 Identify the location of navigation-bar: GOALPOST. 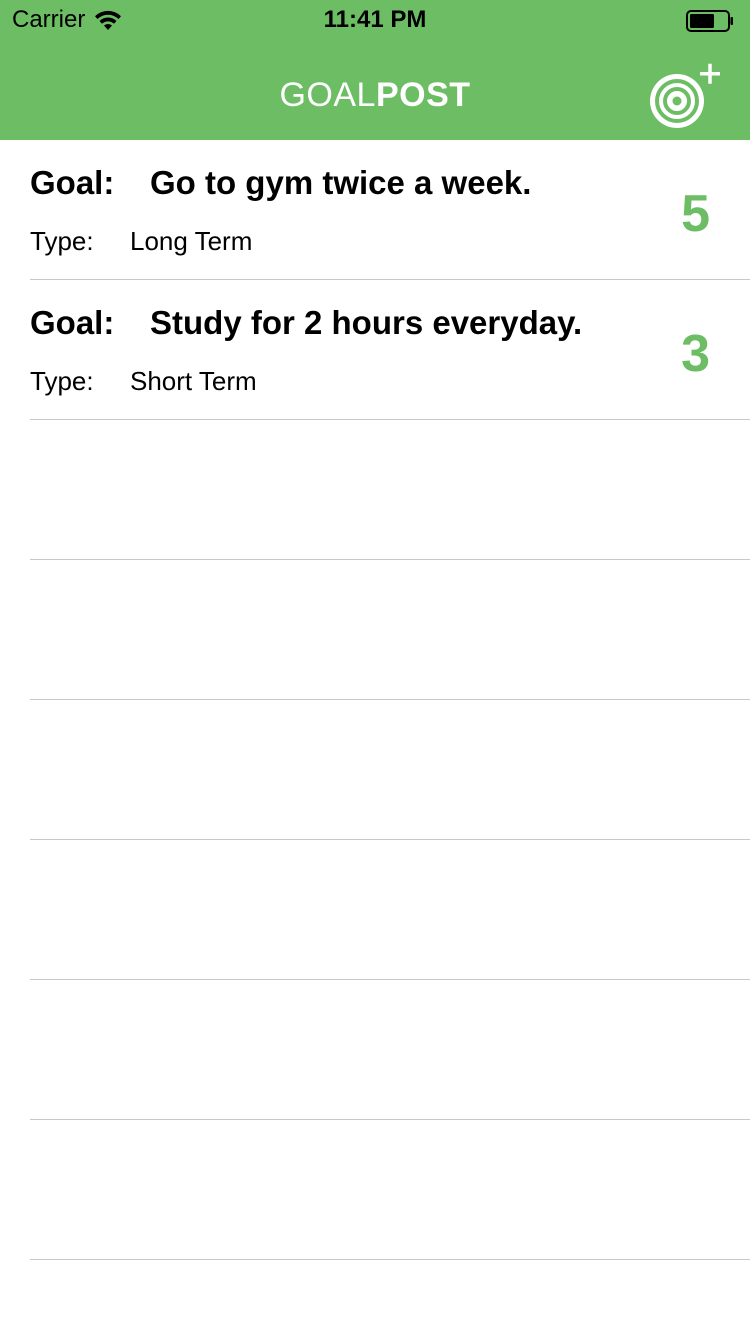
(375, 90).